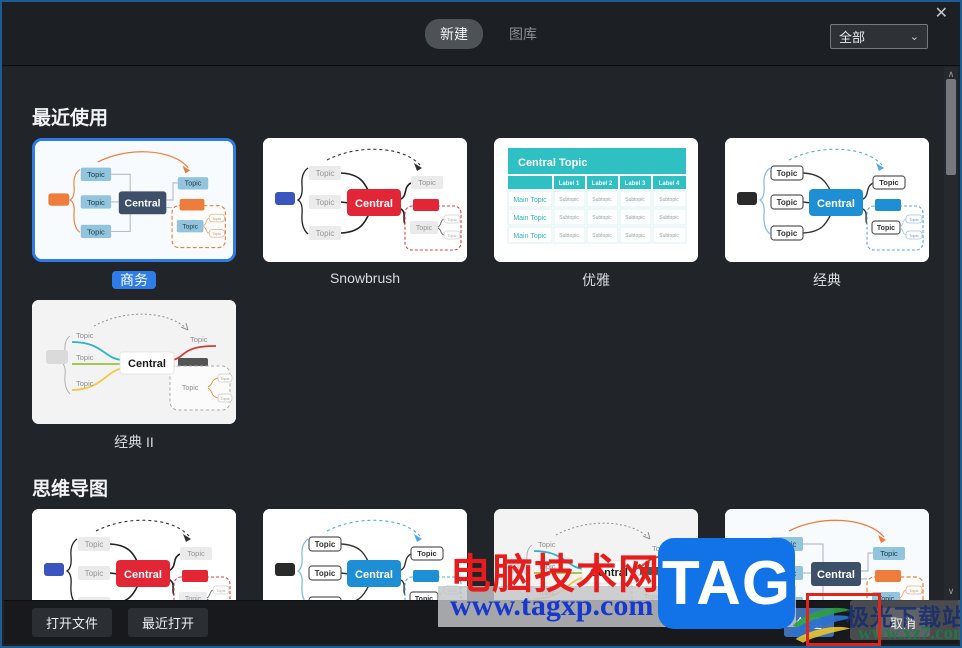  Describe the element at coordinates (808, 622) in the screenshot. I see `create-button: 创建` at that location.